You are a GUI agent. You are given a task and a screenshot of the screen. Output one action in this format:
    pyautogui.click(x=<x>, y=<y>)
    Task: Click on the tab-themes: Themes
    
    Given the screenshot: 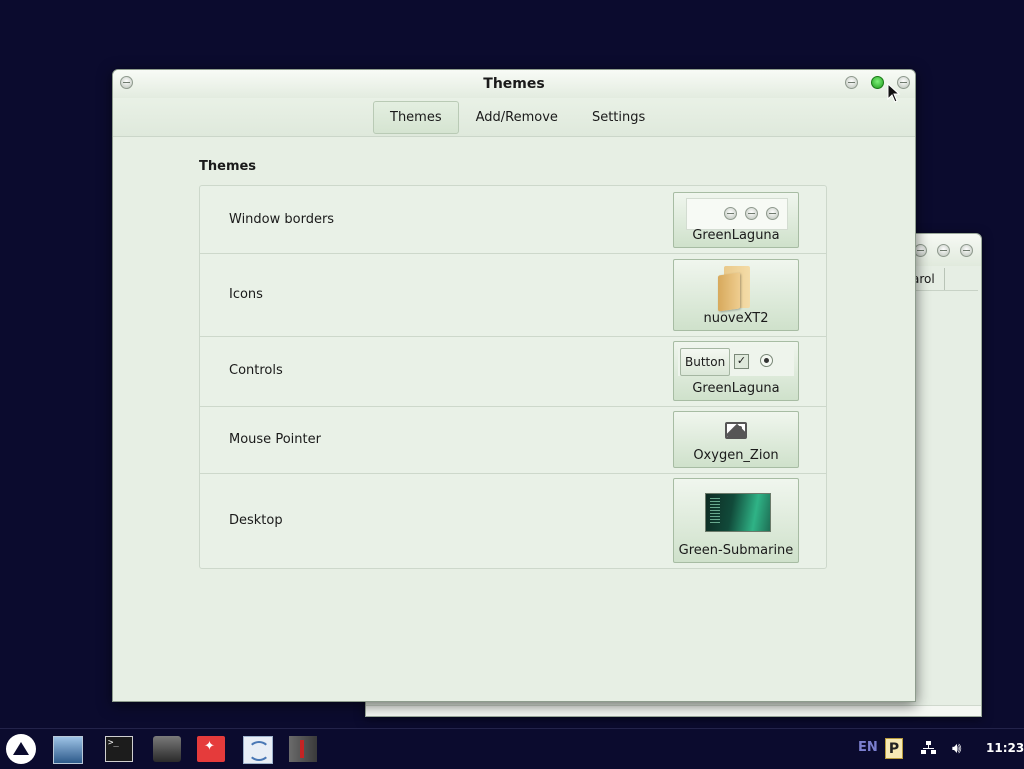 What is the action you would take?
    pyautogui.click(x=416, y=117)
    